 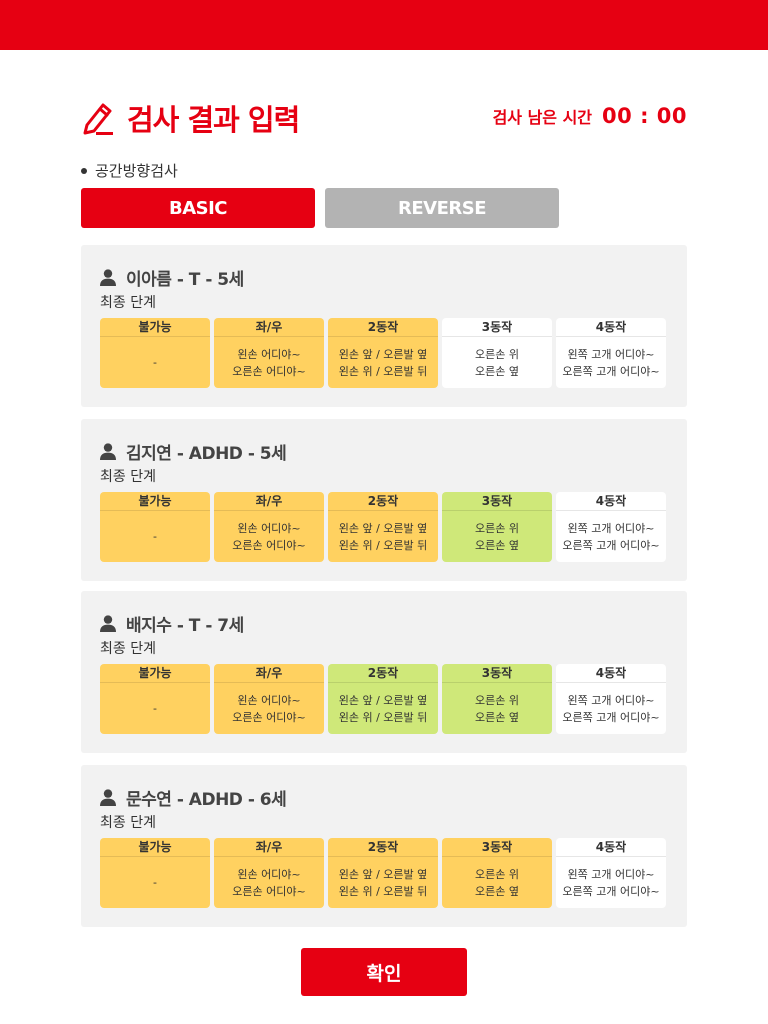 I want to click on stage-header: 2동작, so click(x=383, y=673).